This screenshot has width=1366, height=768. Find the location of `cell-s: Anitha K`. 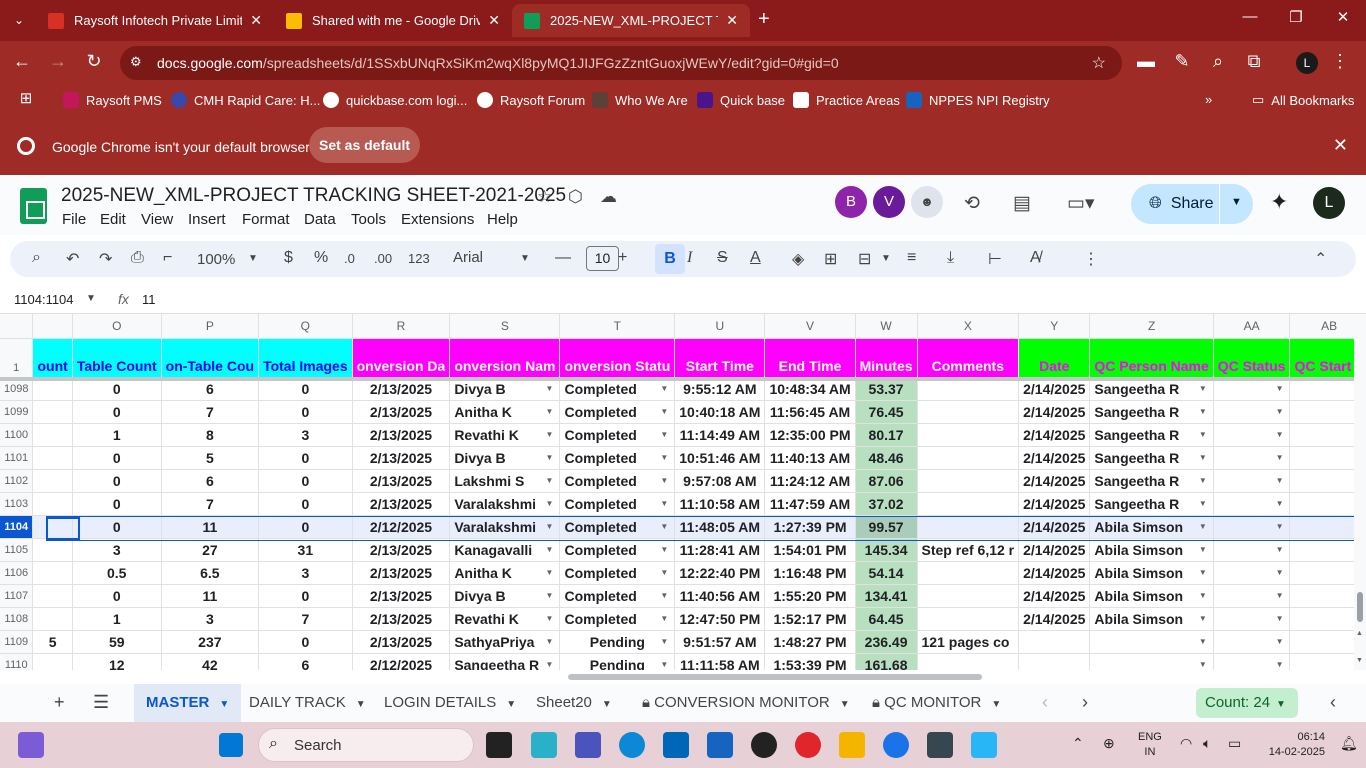

cell-s: Anitha K is located at coordinates (505, 573).